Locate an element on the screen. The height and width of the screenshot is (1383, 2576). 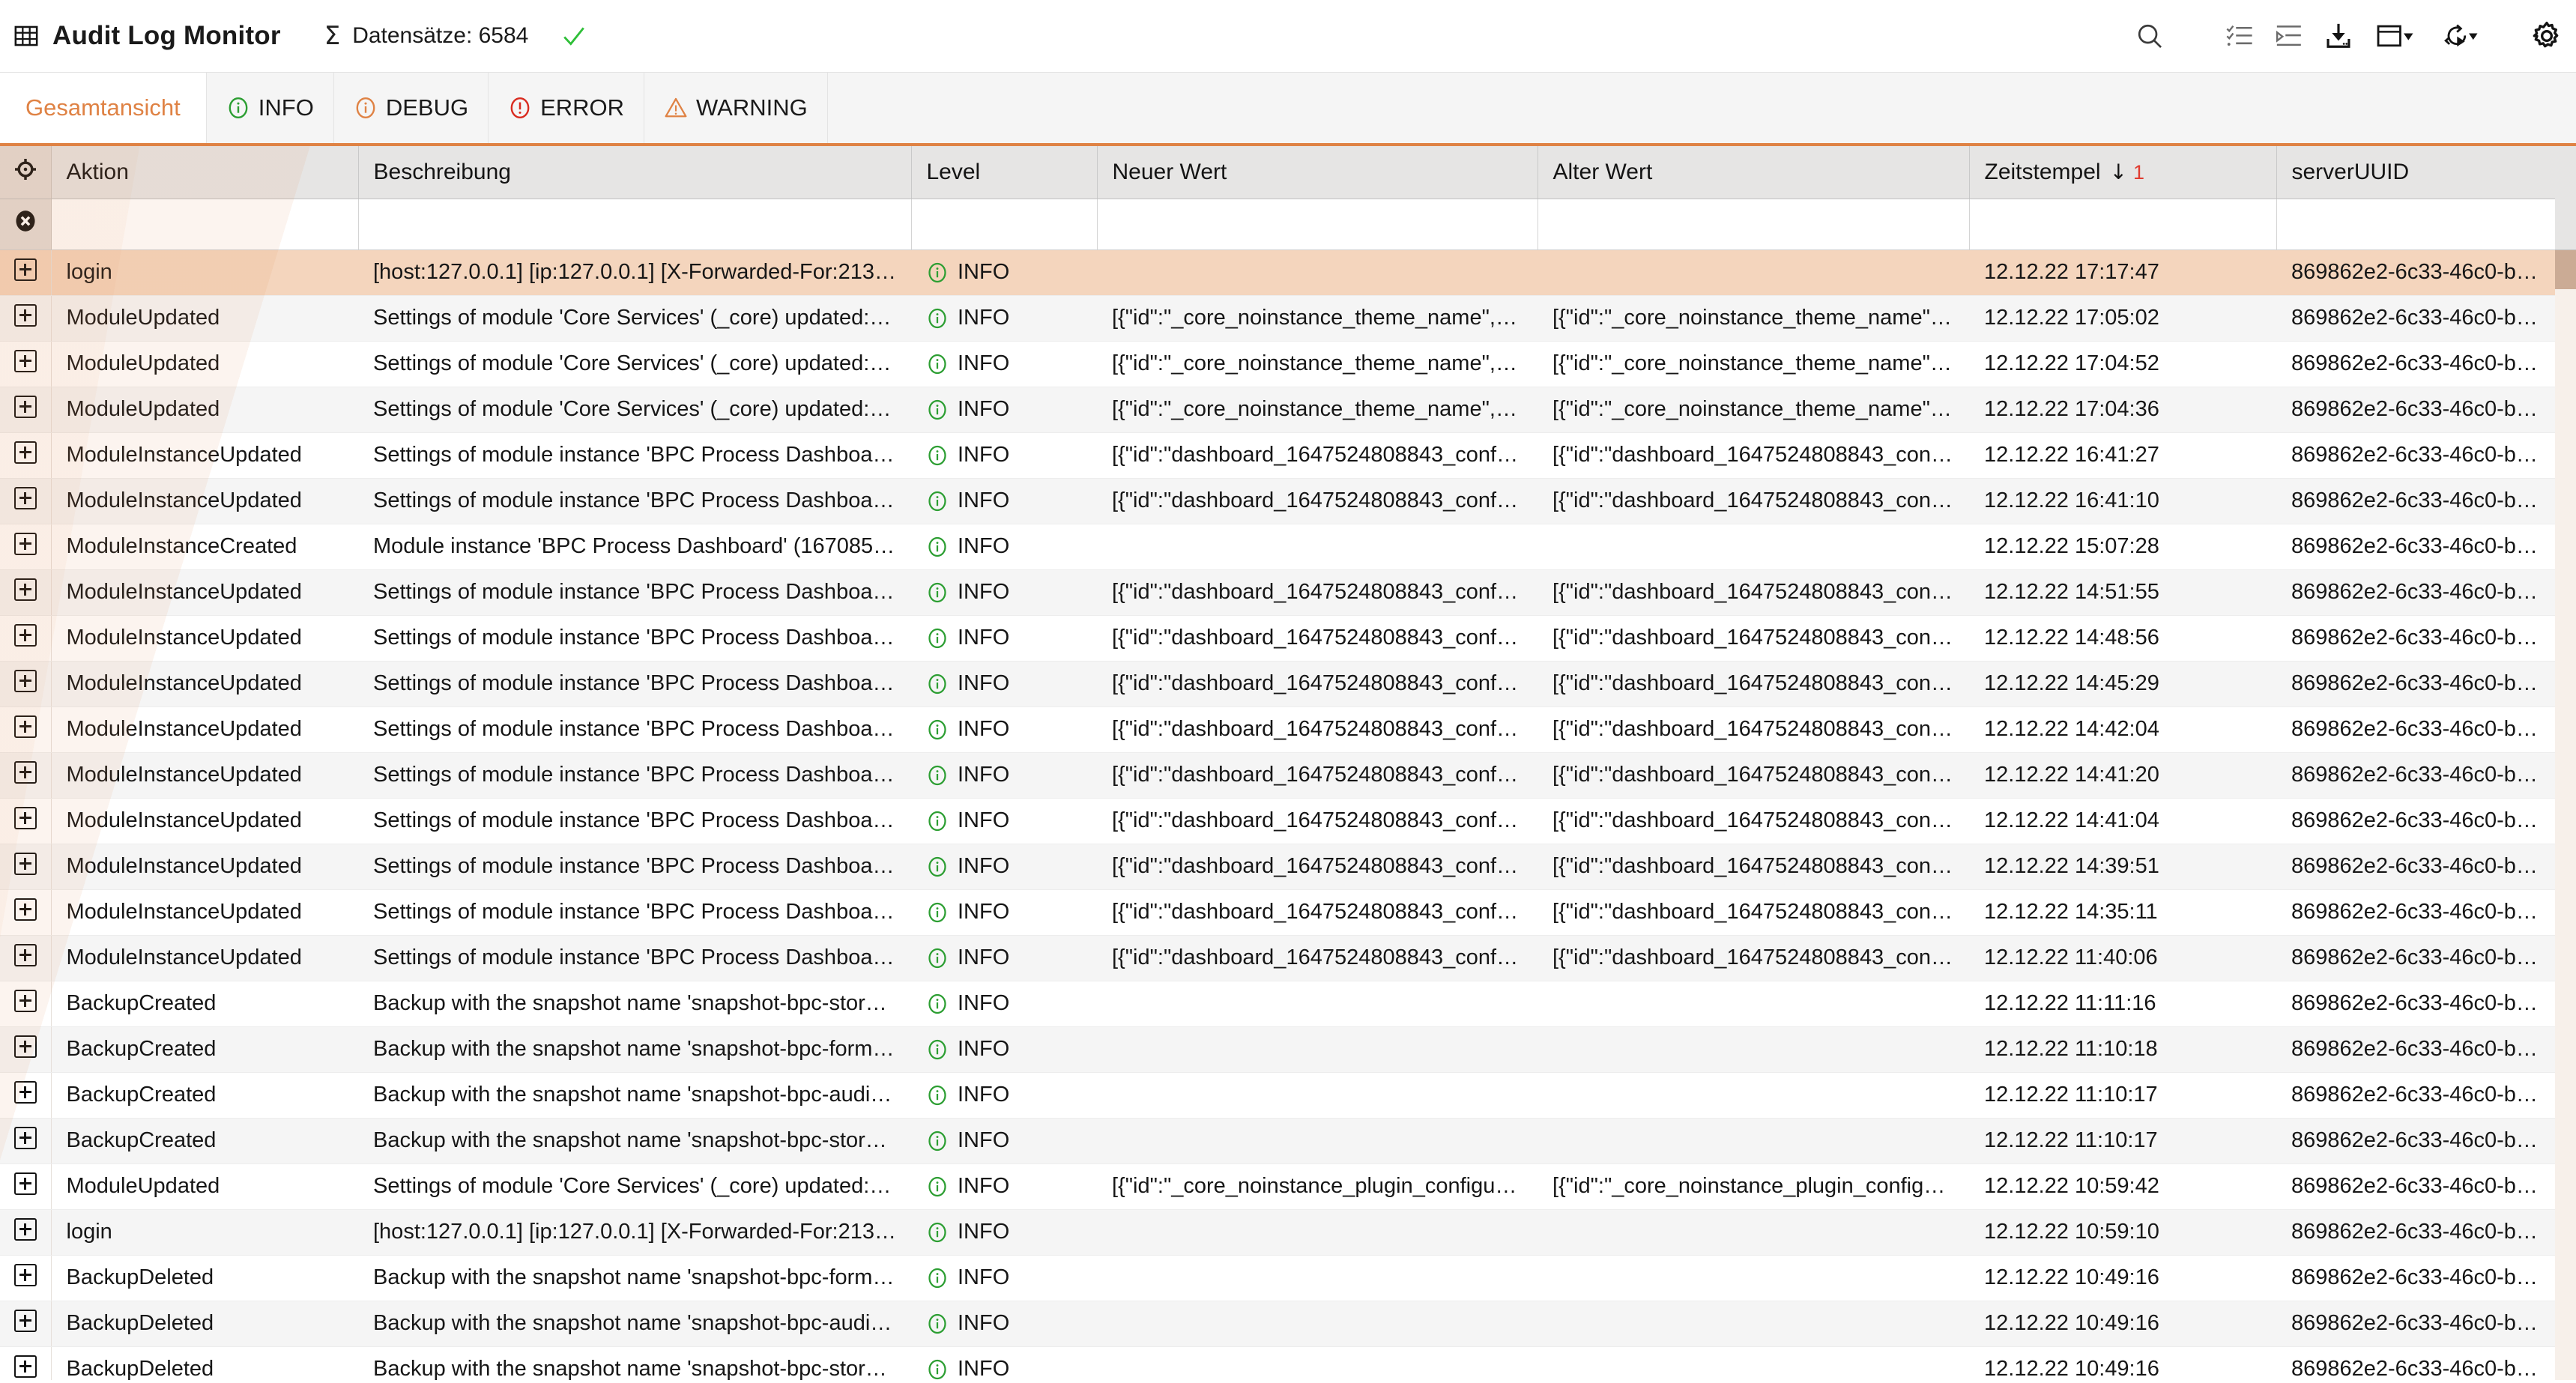
filter-input-level is located at coordinates (1004, 224).